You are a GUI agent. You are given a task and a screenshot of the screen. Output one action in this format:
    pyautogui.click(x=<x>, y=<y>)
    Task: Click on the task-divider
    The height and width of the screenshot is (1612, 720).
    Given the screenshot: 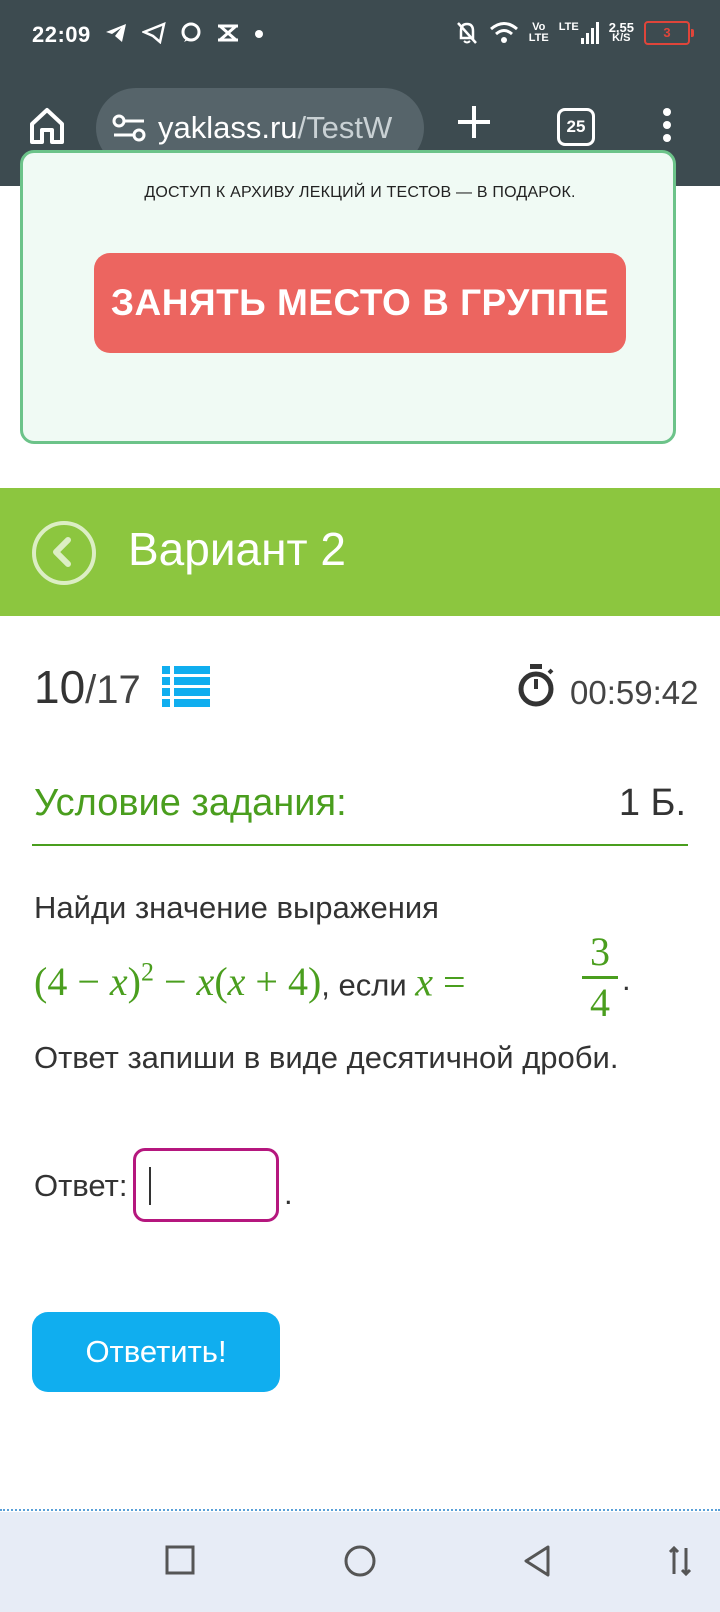 What is the action you would take?
    pyautogui.click(x=360, y=845)
    